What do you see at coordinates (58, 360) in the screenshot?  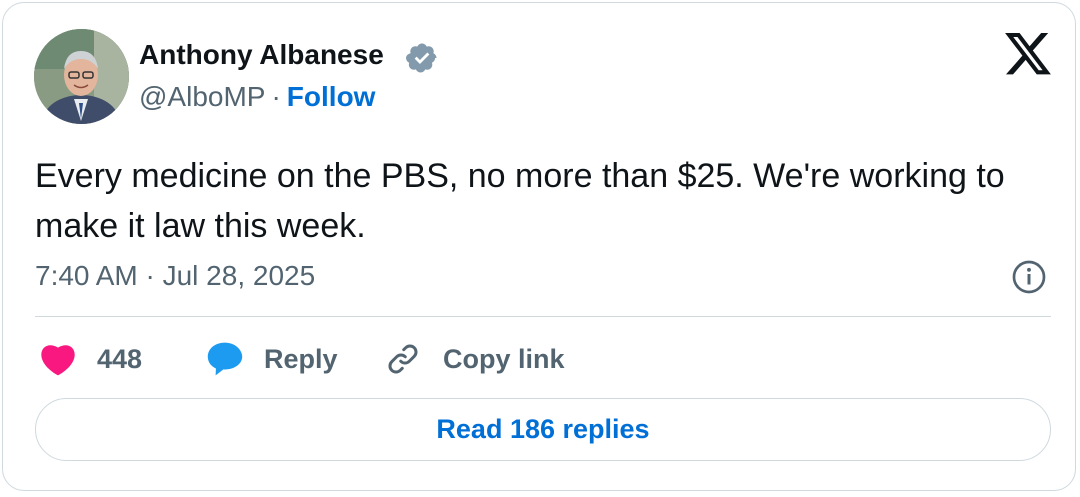 I see `heart-icon` at bounding box center [58, 360].